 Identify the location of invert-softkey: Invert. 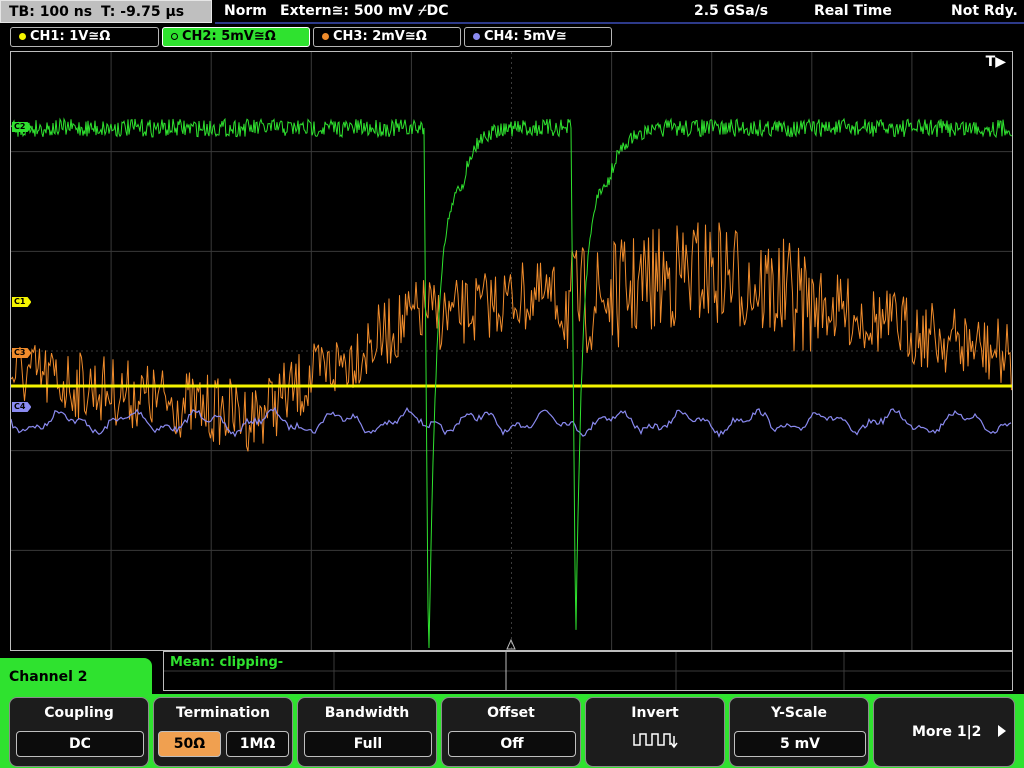
(655, 732).